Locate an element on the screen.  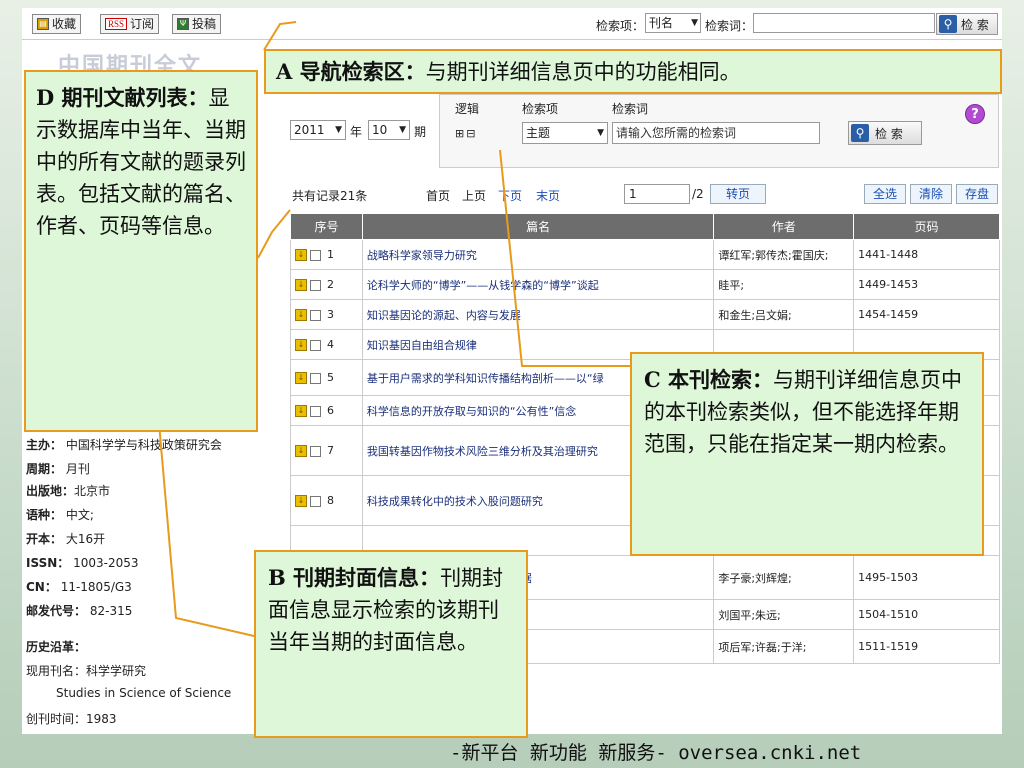
connector-a is located at coordinates (280, 36).